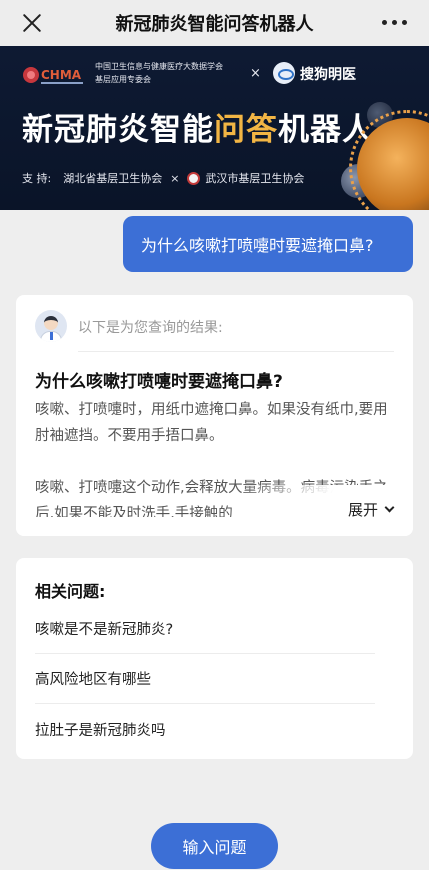 This screenshot has width=429, height=870. What do you see at coordinates (214, 846) in the screenshot?
I see `input-question-button: 输入问题` at bounding box center [214, 846].